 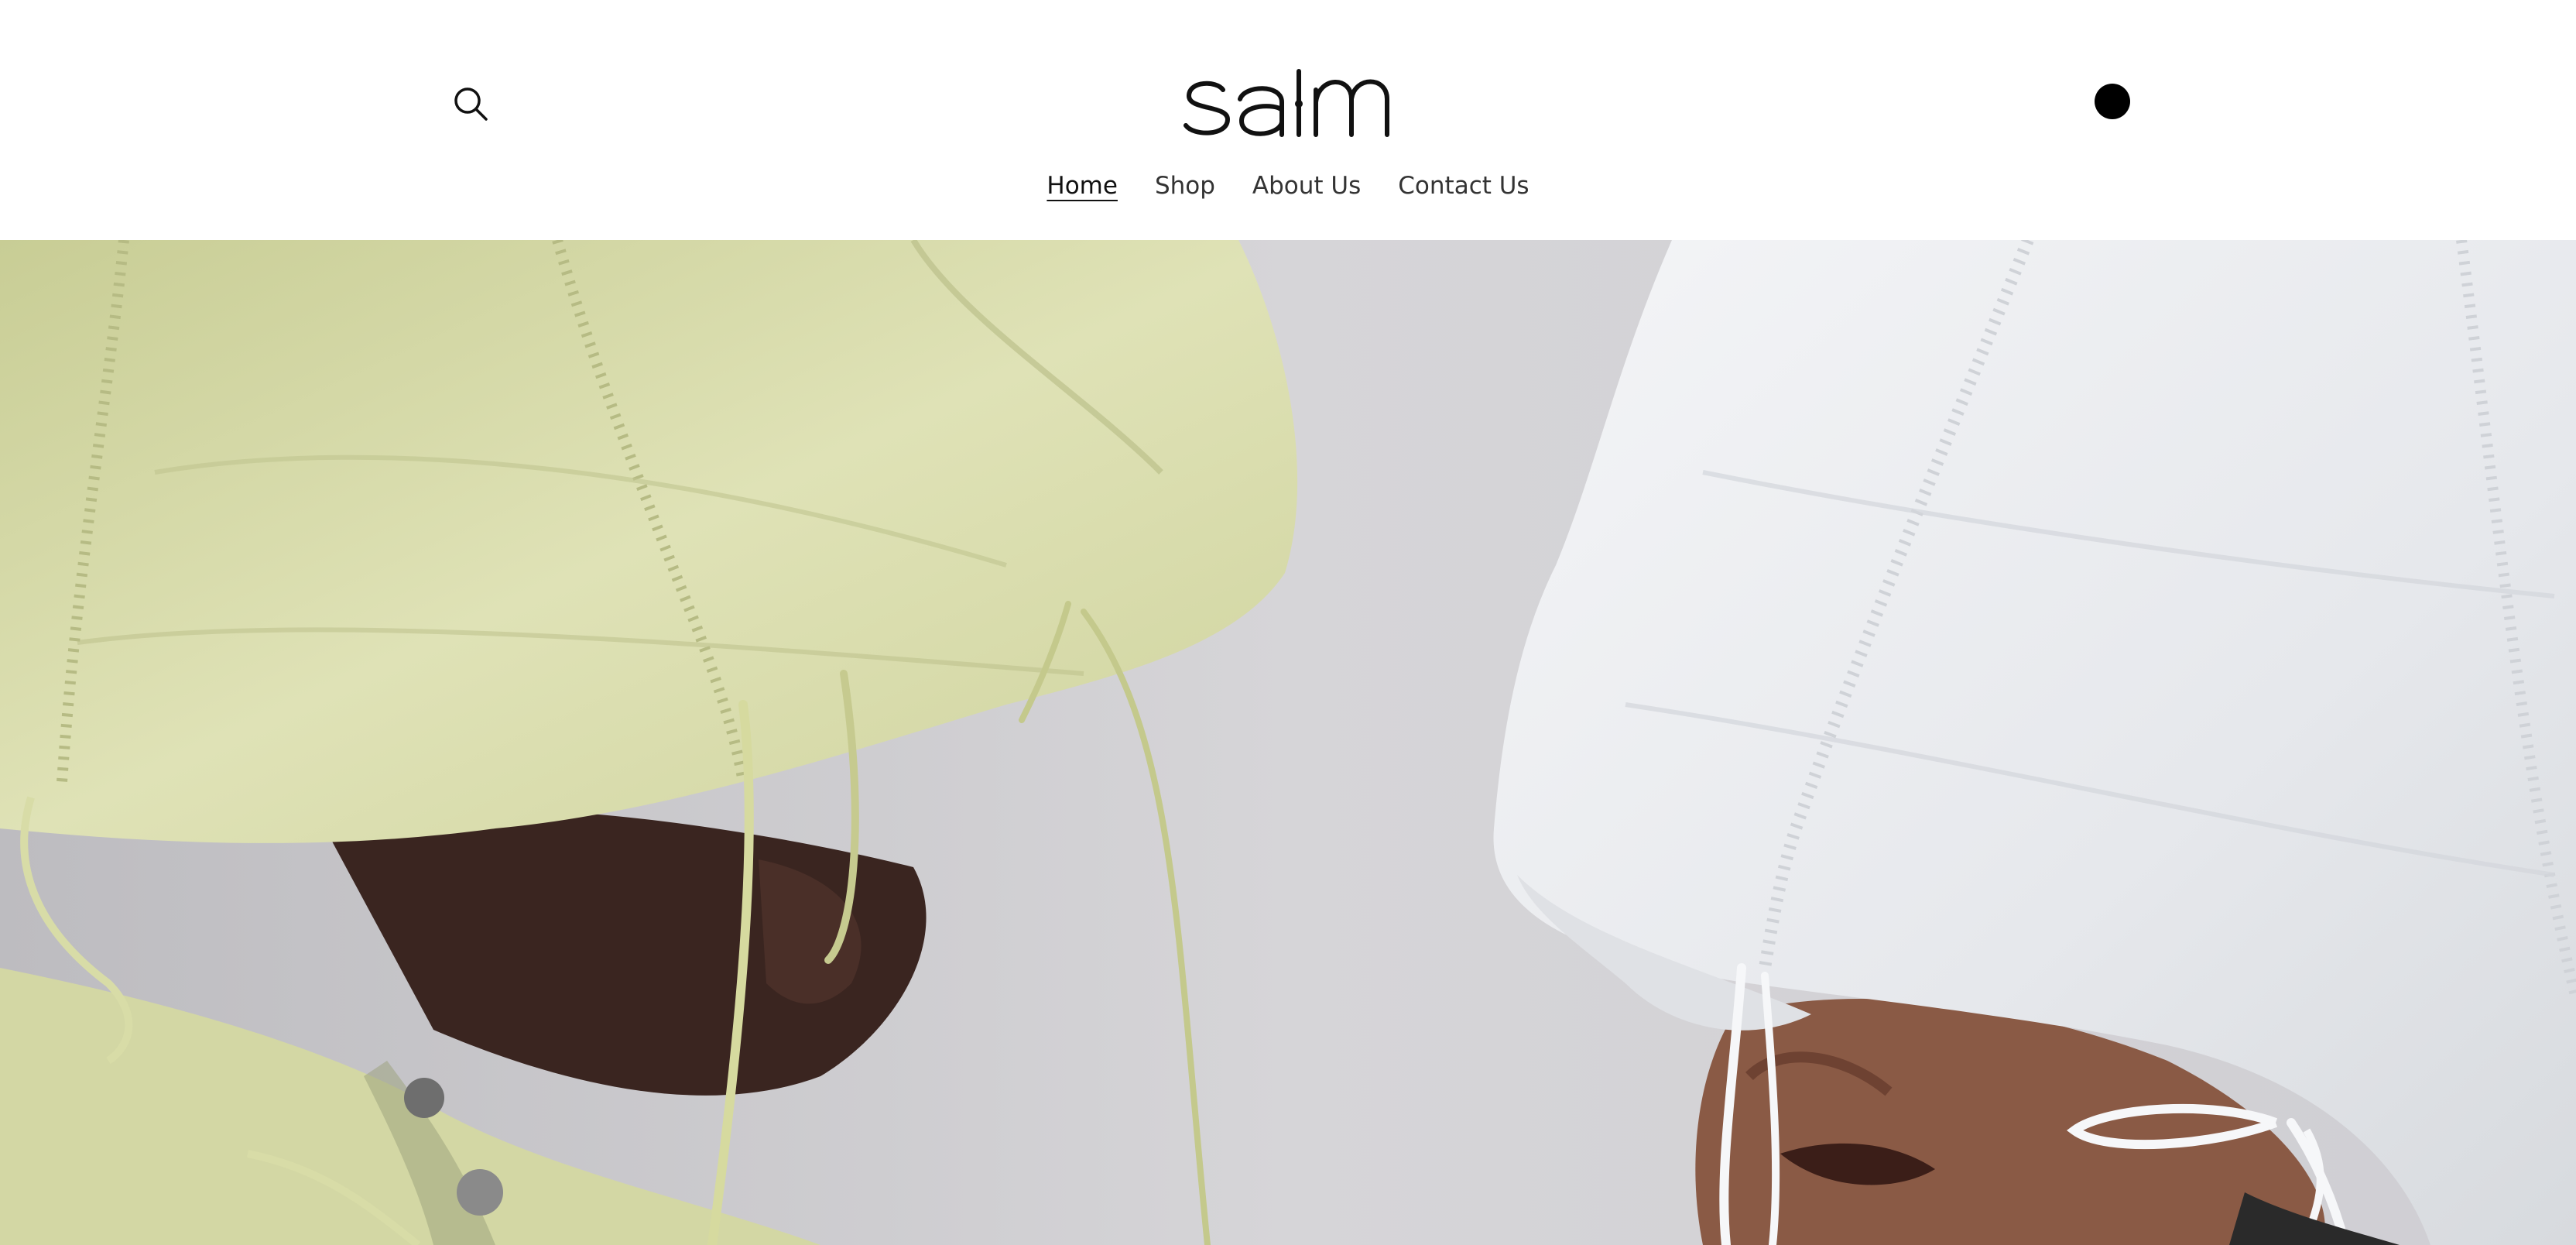 What do you see at coordinates (2112, 101) in the screenshot?
I see `cart-button` at bounding box center [2112, 101].